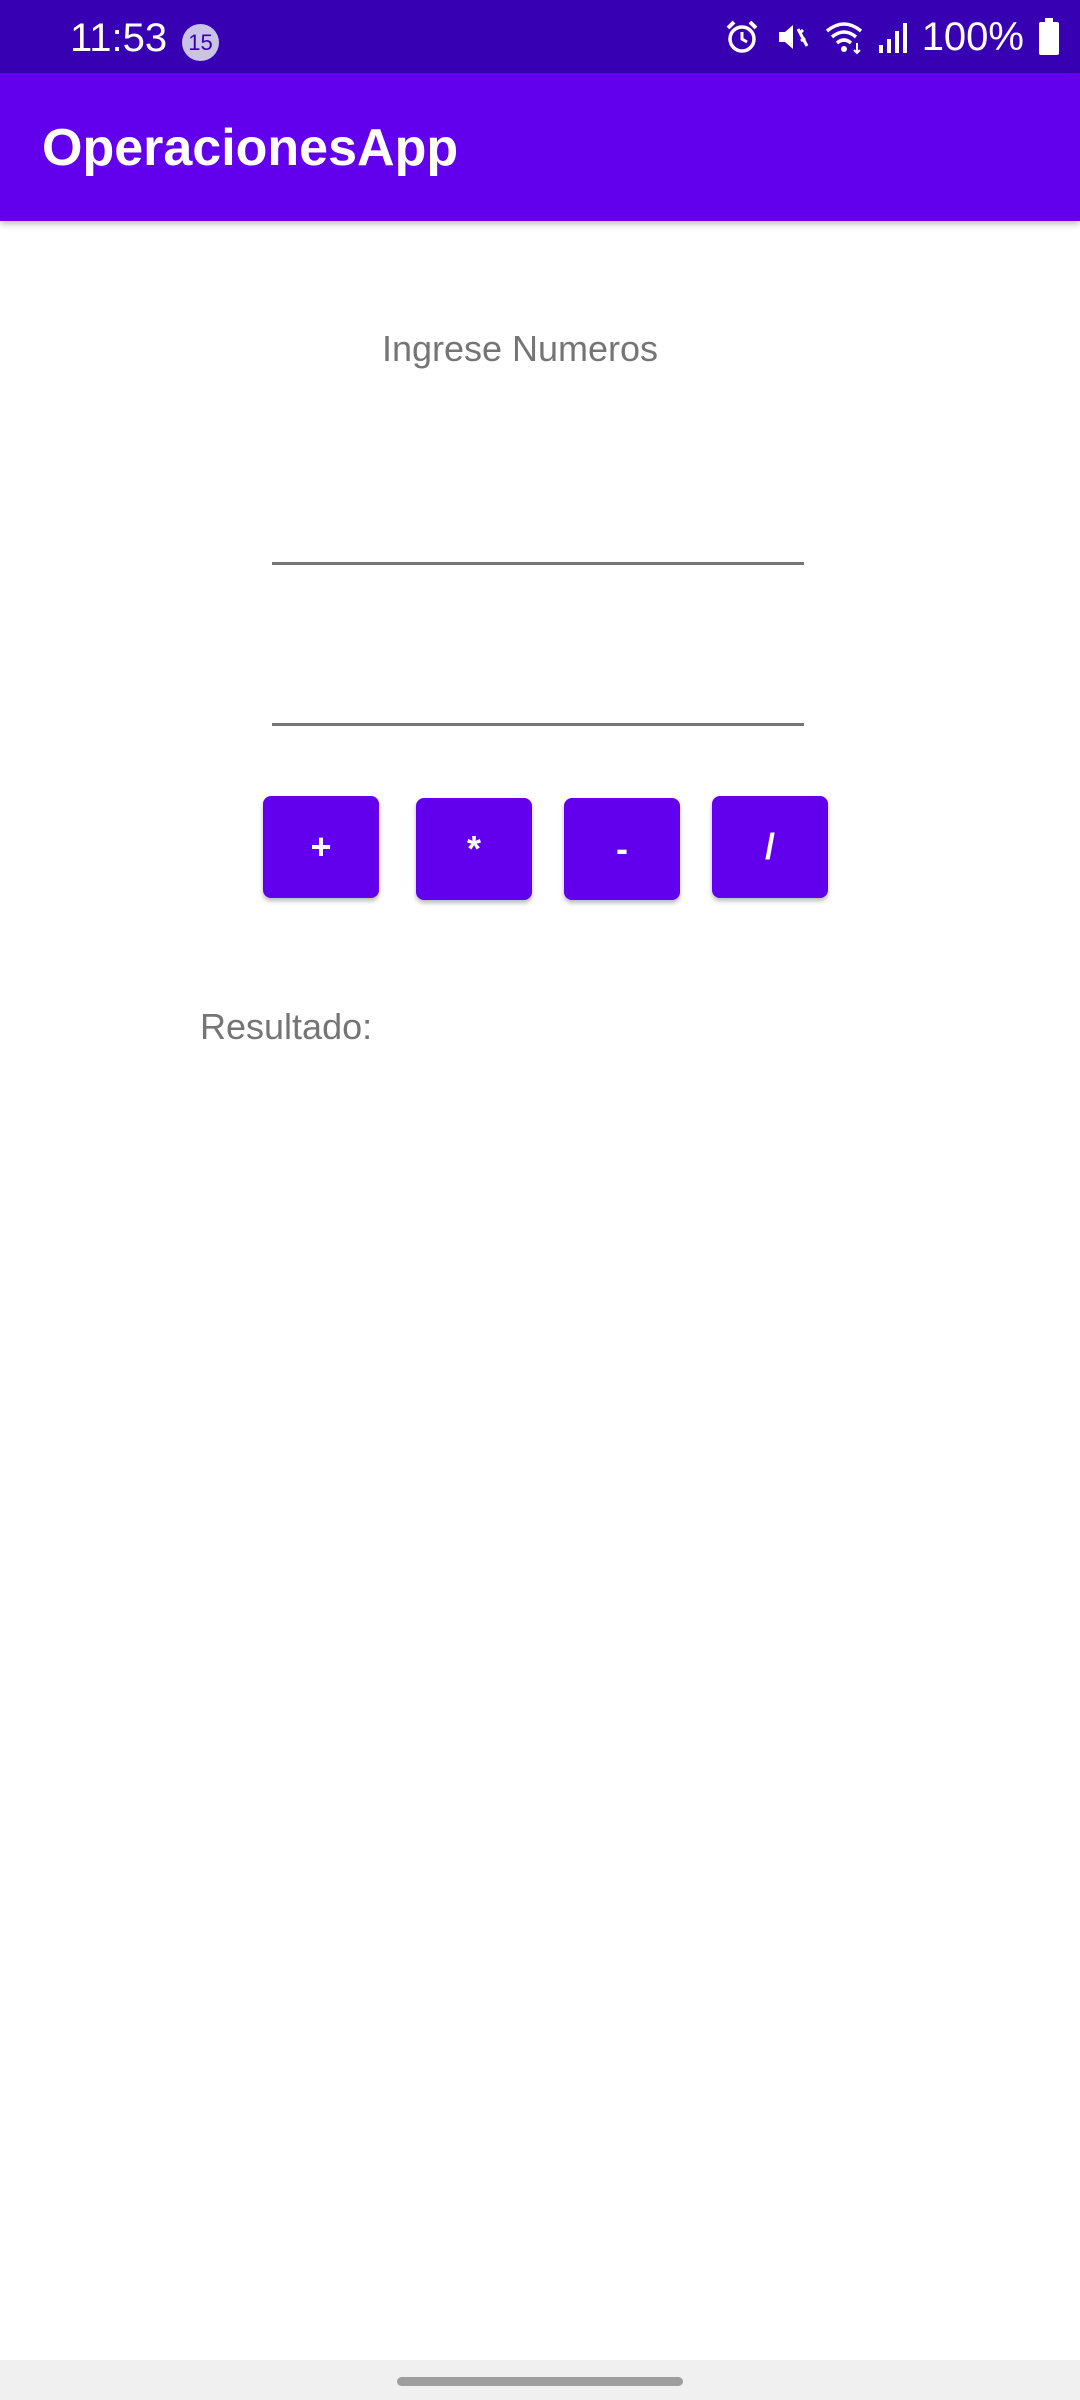 The image size is (1080, 2400). What do you see at coordinates (286, 1026) in the screenshot?
I see `result-label: Resultado:` at bounding box center [286, 1026].